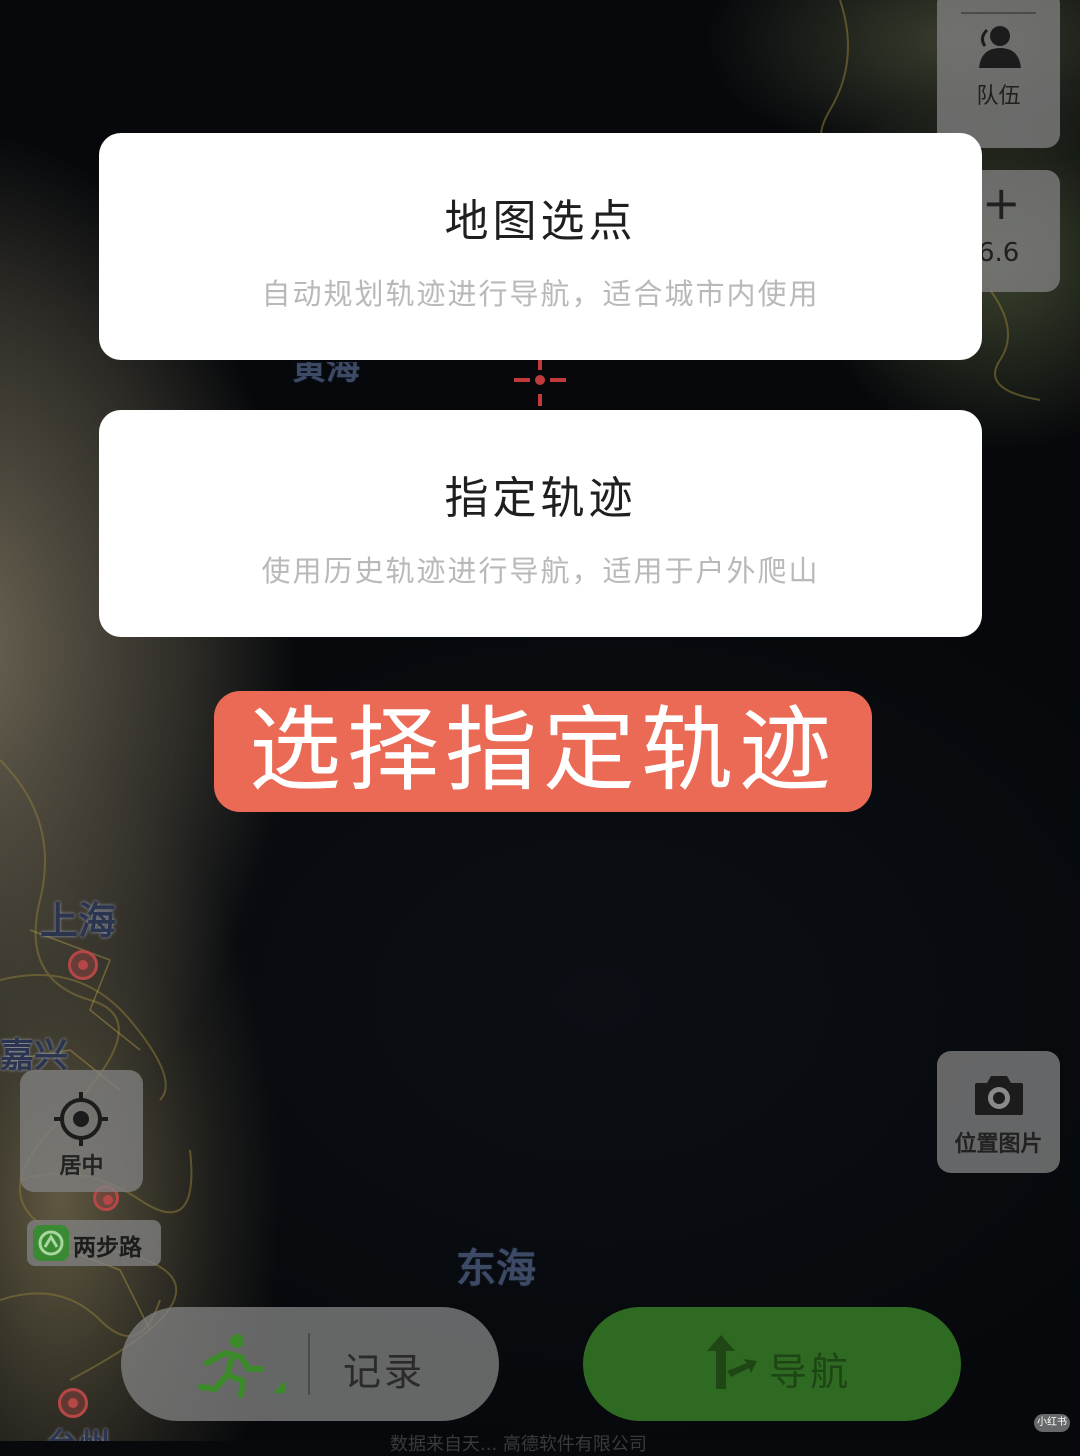  What do you see at coordinates (83, 965) in the screenshot?
I see `city-pin-shanghai` at bounding box center [83, 965].